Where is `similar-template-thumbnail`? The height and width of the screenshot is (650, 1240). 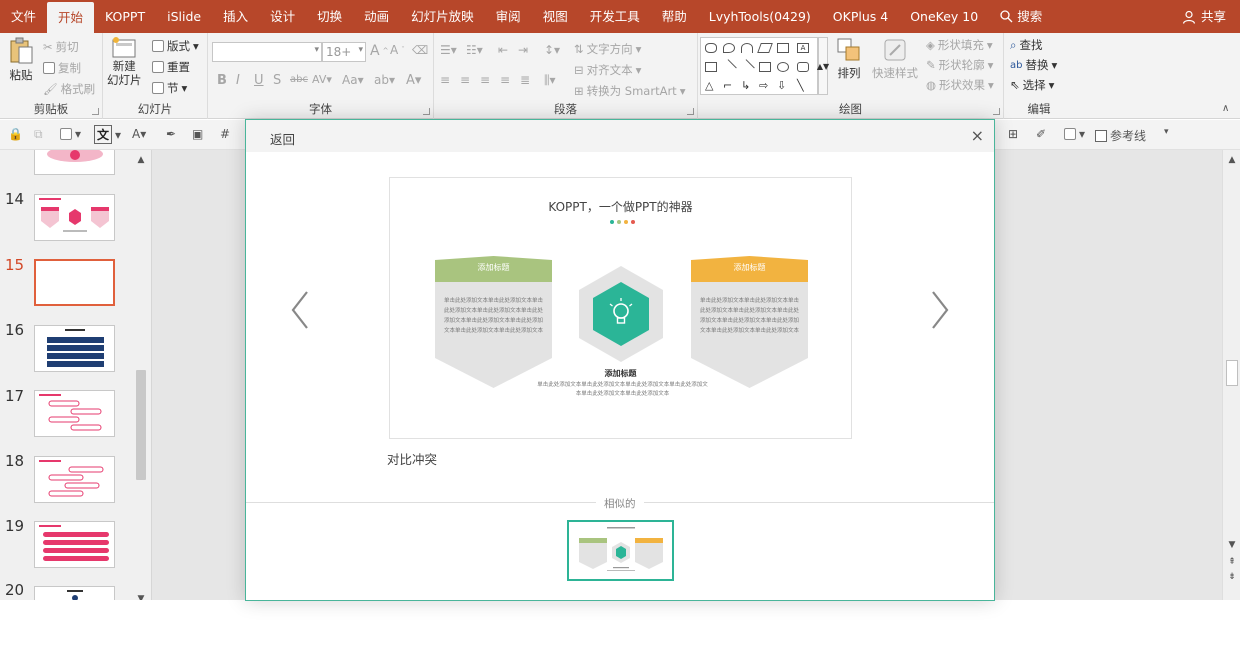
similar-template-thumbnail is located at coordinates (620, 550).